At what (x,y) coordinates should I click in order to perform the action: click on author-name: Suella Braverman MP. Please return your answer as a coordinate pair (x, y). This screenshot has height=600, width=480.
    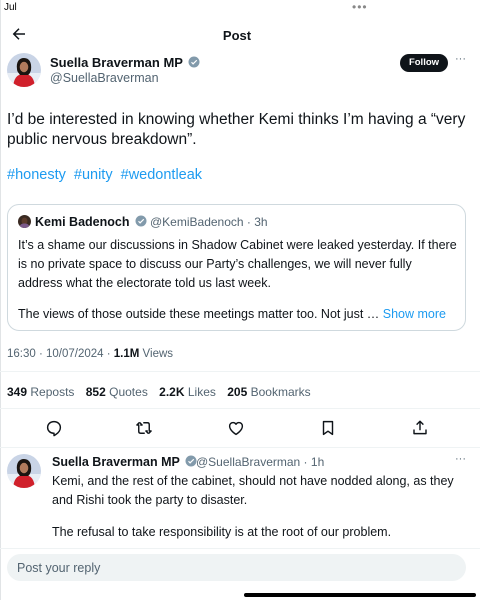
    Looking at the image, I should click on (125, 62).